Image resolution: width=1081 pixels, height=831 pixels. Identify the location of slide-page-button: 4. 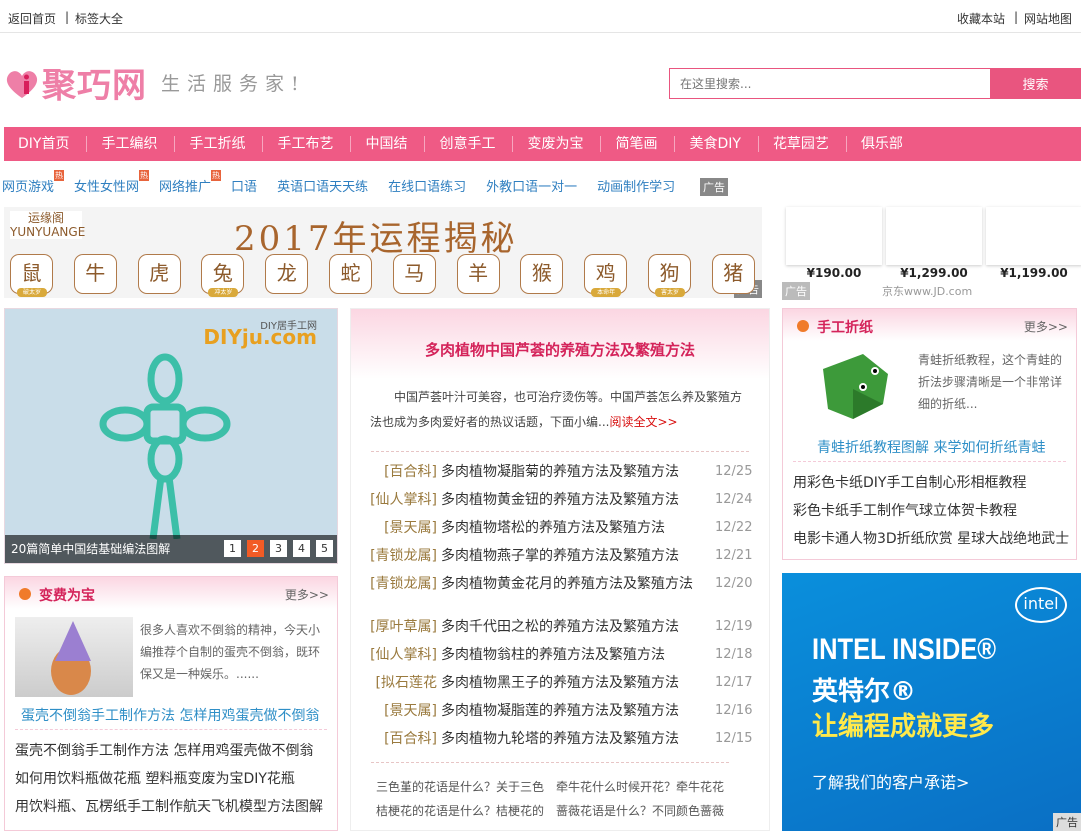
(301, 548).